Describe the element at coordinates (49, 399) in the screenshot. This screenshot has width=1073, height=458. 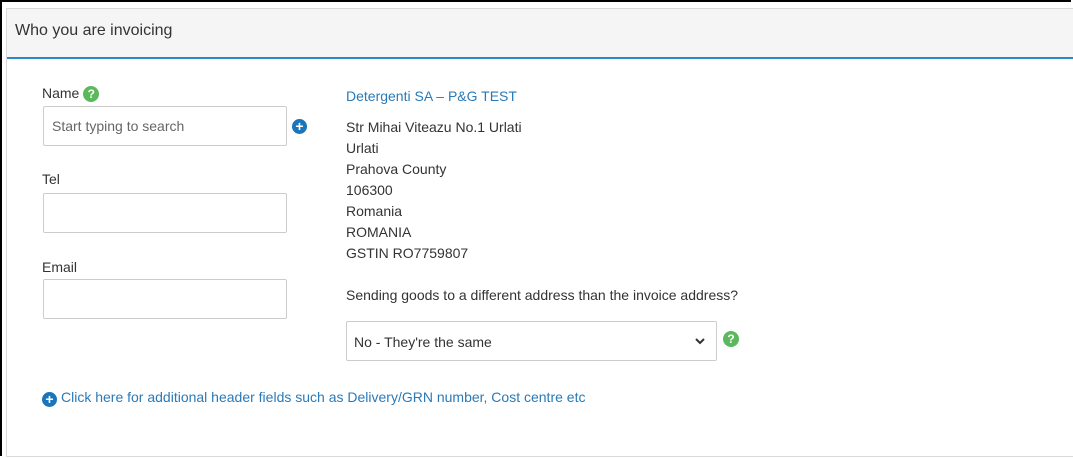
I see `expand-plus-icon: +` at that location.